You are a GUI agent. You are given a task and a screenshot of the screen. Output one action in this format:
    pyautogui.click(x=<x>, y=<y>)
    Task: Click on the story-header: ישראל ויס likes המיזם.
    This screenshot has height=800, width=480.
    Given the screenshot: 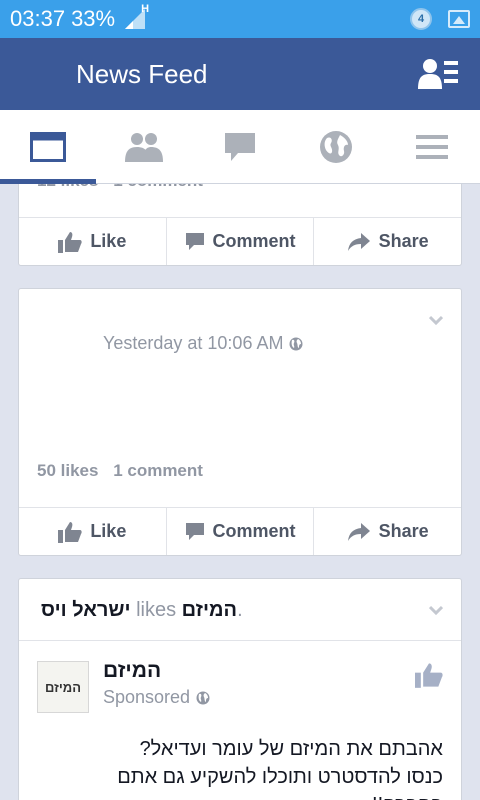 What is the action you would take?
    pyautogui.click(x=240, y=610)
    